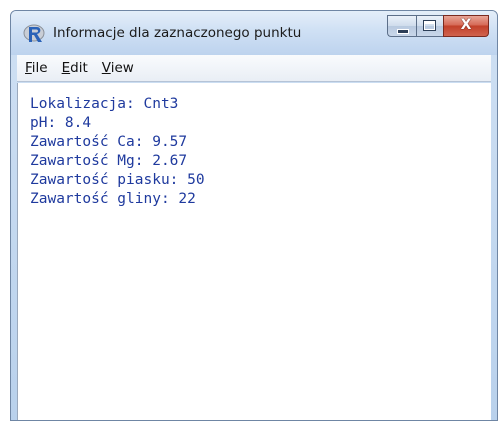  What do you see at coordinates (66, 68) in the screenshot?
I see `menu-edit-accelerator: E` at bounding box center [66, 68].